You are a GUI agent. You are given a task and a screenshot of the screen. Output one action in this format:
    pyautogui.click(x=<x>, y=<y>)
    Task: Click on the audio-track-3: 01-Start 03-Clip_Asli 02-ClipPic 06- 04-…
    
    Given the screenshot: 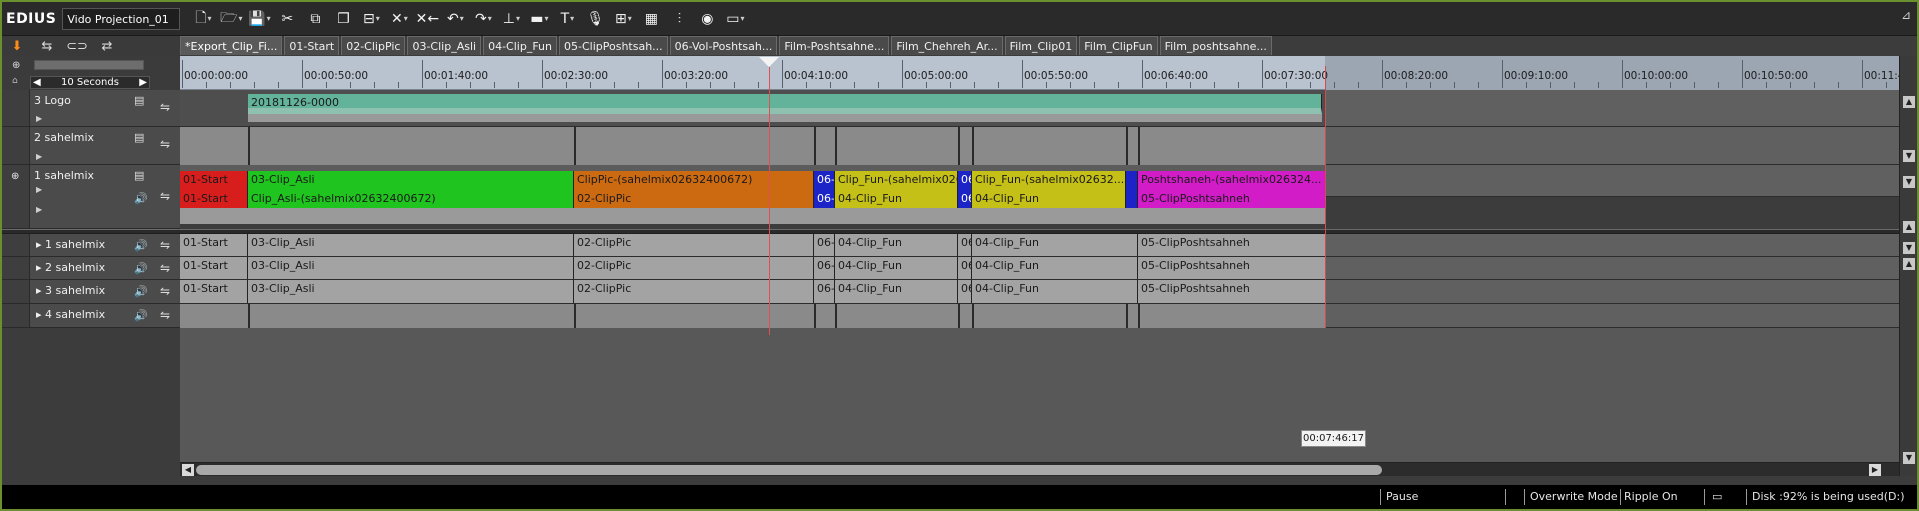 What is the action you would take?
    pyautogui.click(x=1039, y=292)
    